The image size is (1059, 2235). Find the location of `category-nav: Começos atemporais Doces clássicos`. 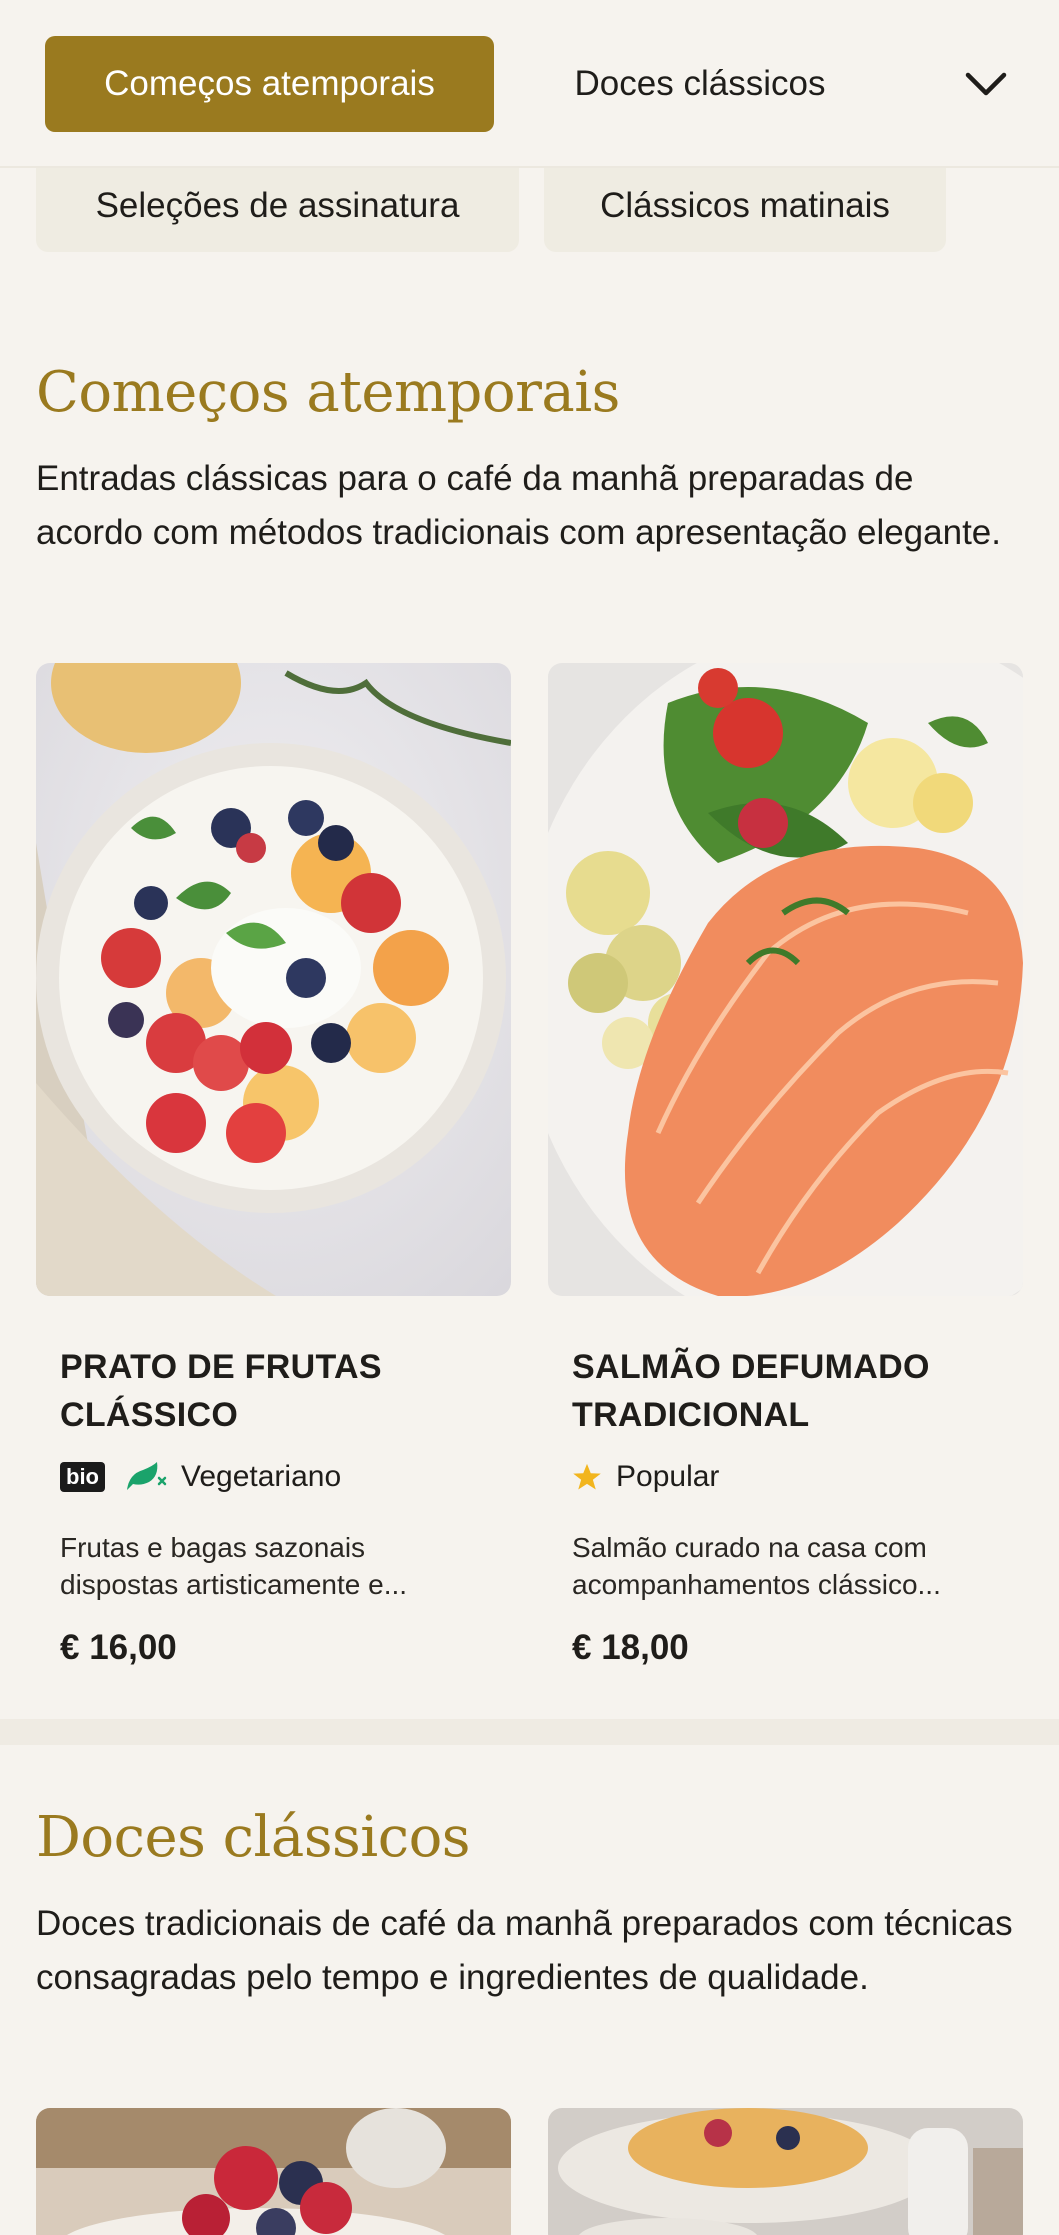

category-nav: Começos atemporais Doces clássicos is located at coordinates (529, 84).